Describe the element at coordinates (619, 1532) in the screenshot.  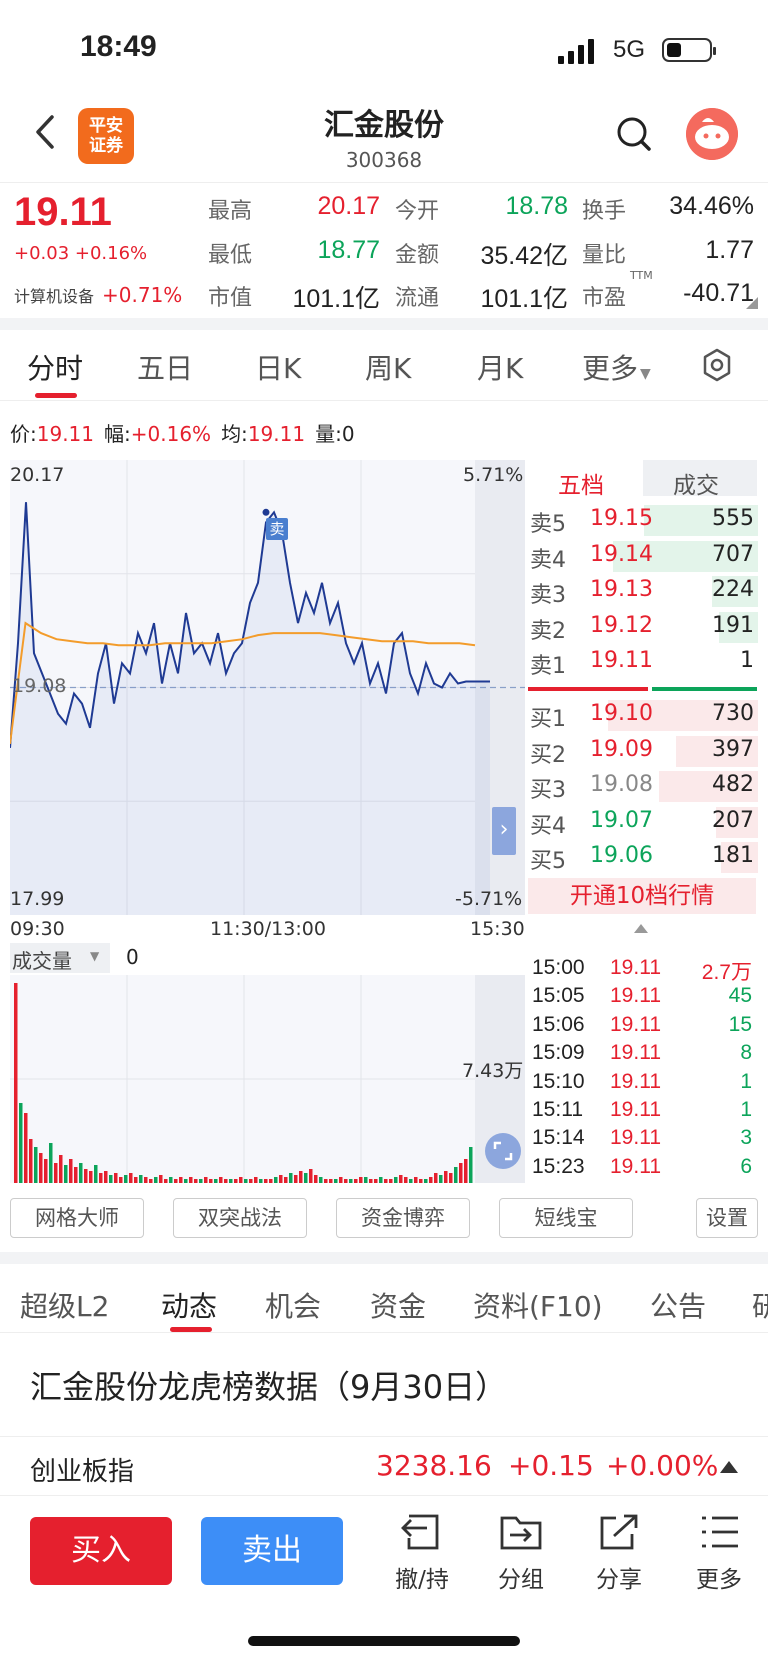
I see `share-icon` at that location.